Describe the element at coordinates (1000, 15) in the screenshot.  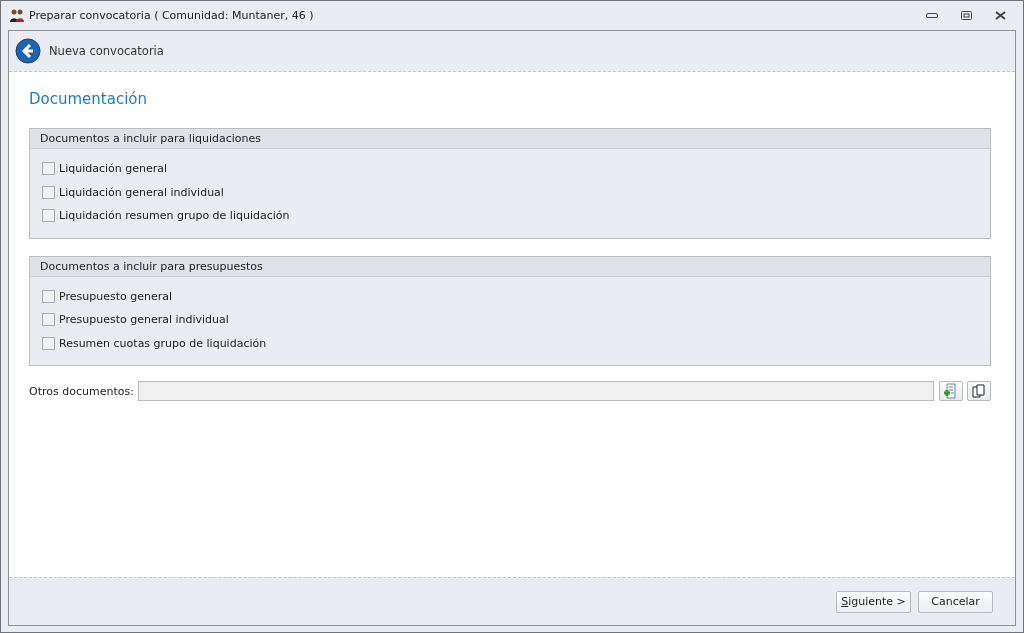
I see `close-icon` at that location.